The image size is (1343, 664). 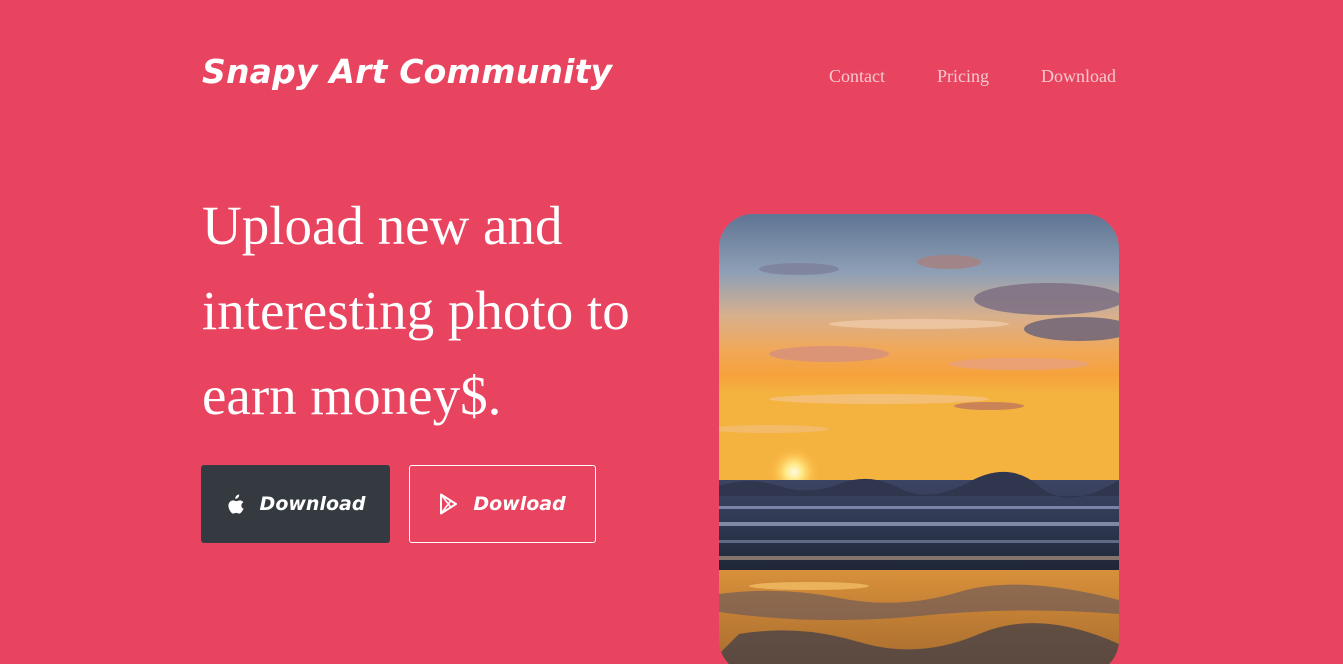 I want to click on nav-pricing-link: Pricing, so click(x=963, y=76).